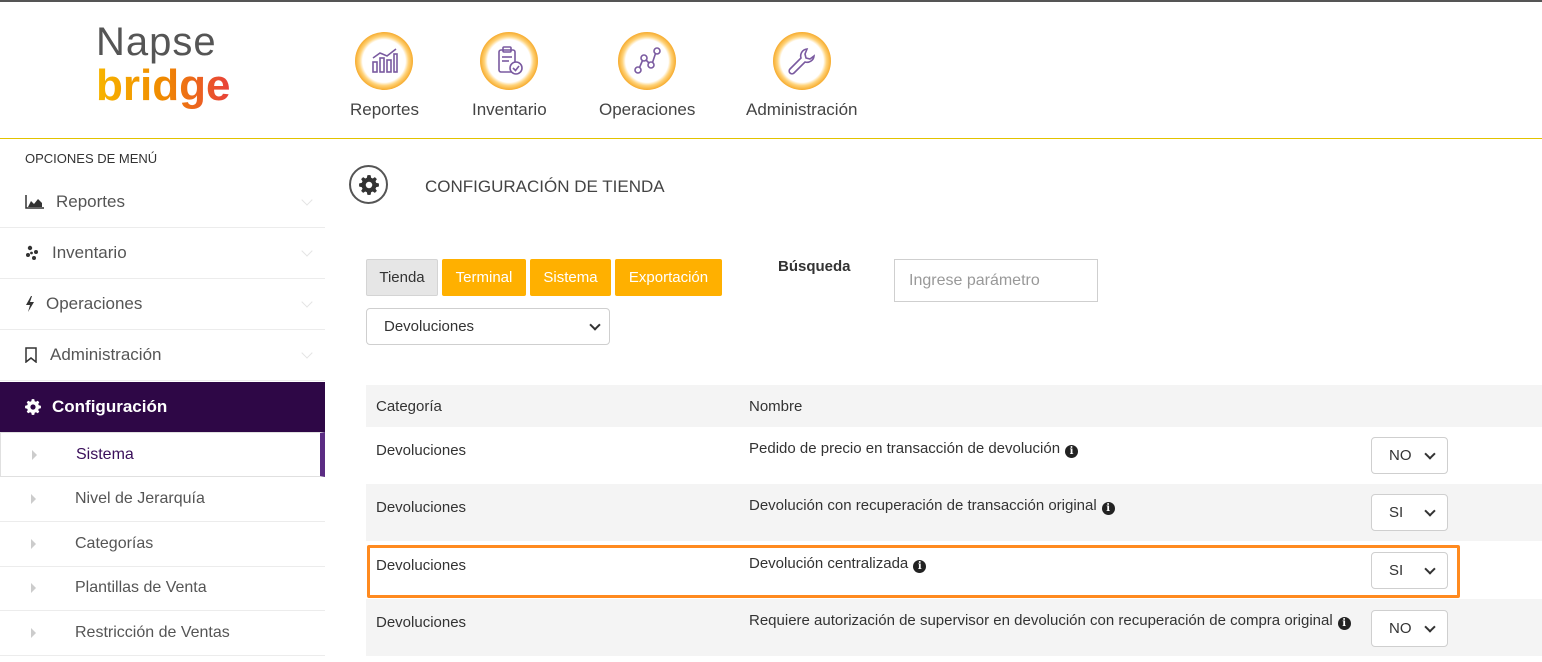 This screenshot has width=1542, height=662. What do you see at coordinates (152, 632) in the screenshot?
I see `sidebar-subitem-label: Restricción de Ventas` at bounding box center [152, 632].